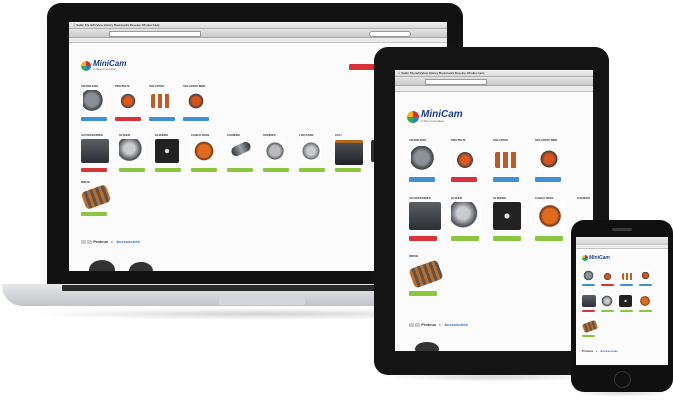 The image size is (673, 401). What do you see at coordinates (241, 149) in the screenshot?
I see `product-image-camera` at bounding box center [241, 149].